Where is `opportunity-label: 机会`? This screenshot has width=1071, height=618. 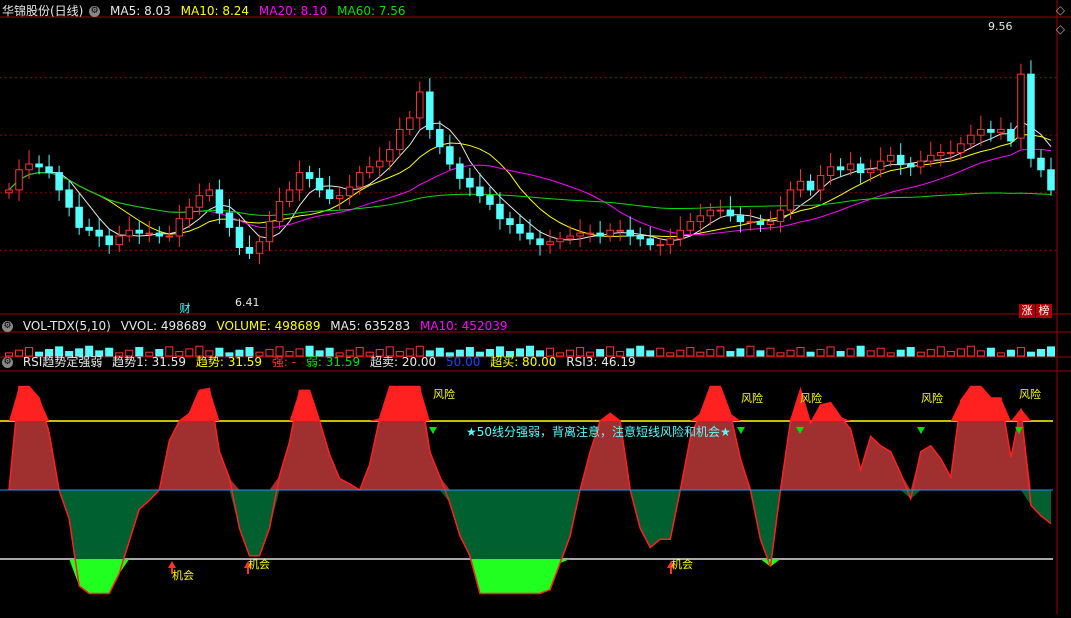
opportunity-label: 机会 is located at coordinates (682, 564).